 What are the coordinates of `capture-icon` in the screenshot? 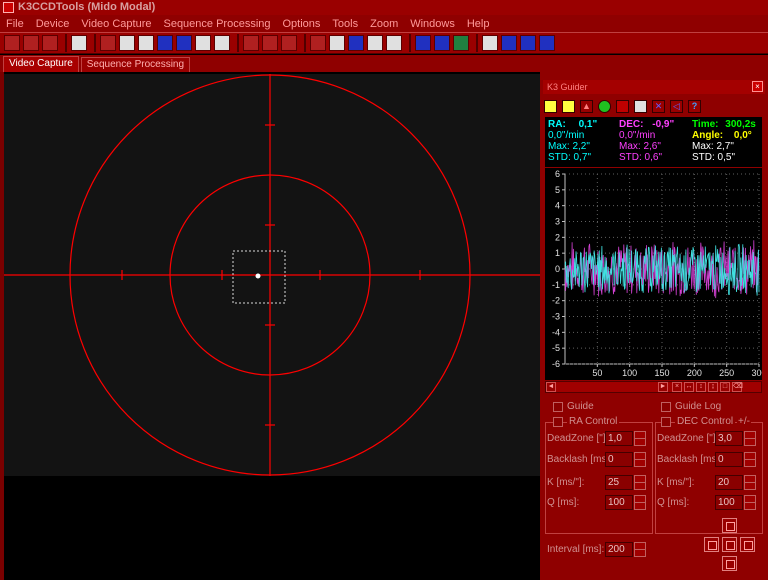 It's located at (108, 43).